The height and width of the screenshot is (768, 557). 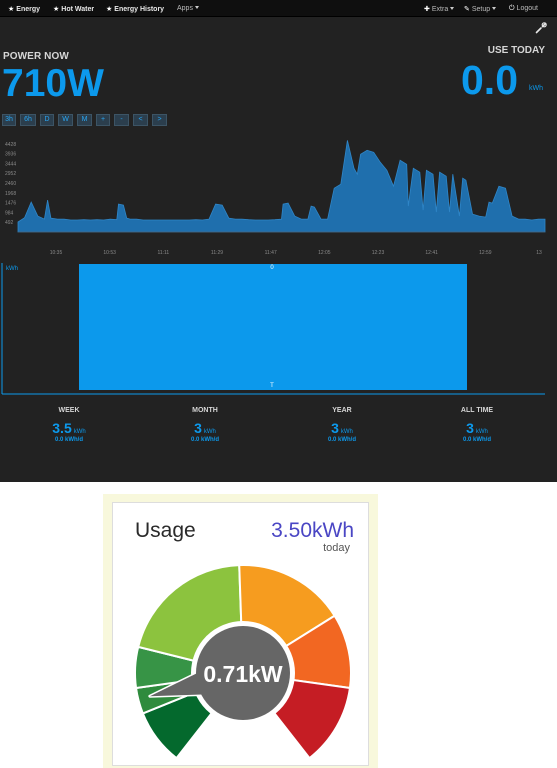 I want to click on y-tick-label: 2460, so click(x=10, y=184).